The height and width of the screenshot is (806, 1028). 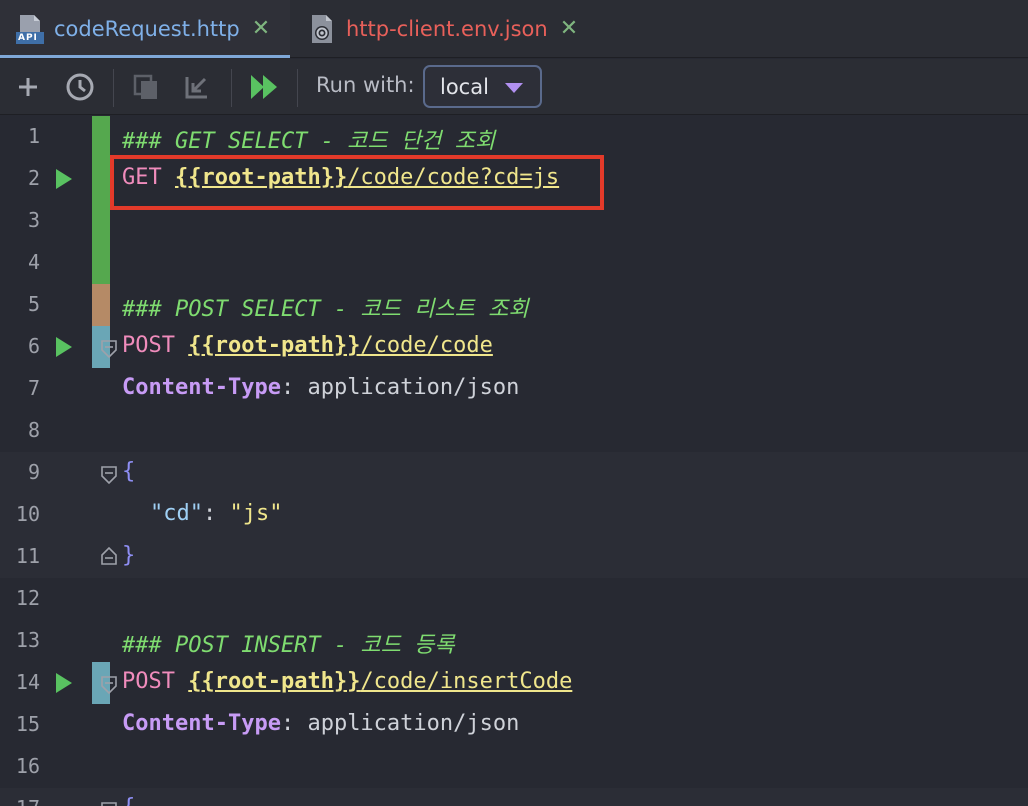 I want to click on code-line: 7 Content-Type: application/json, so click(x=514, y=389).